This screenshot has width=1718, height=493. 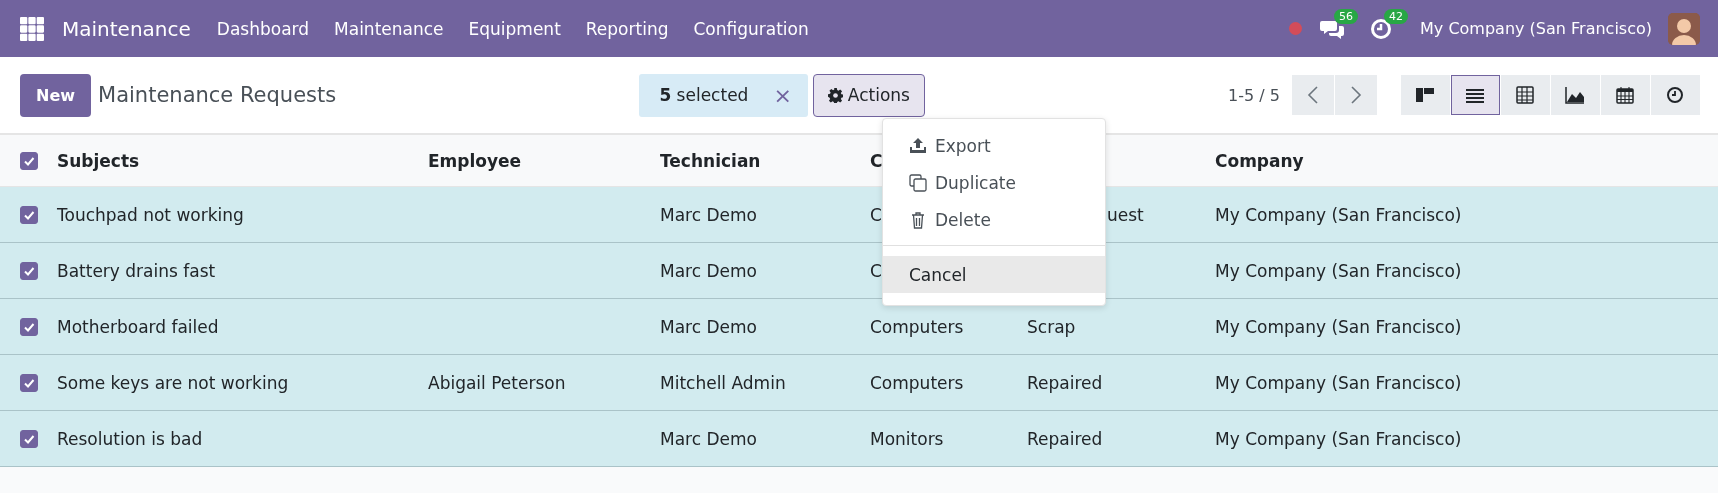 I want to click on page-title: Maintenance Requests, so click(x=217, y=95).